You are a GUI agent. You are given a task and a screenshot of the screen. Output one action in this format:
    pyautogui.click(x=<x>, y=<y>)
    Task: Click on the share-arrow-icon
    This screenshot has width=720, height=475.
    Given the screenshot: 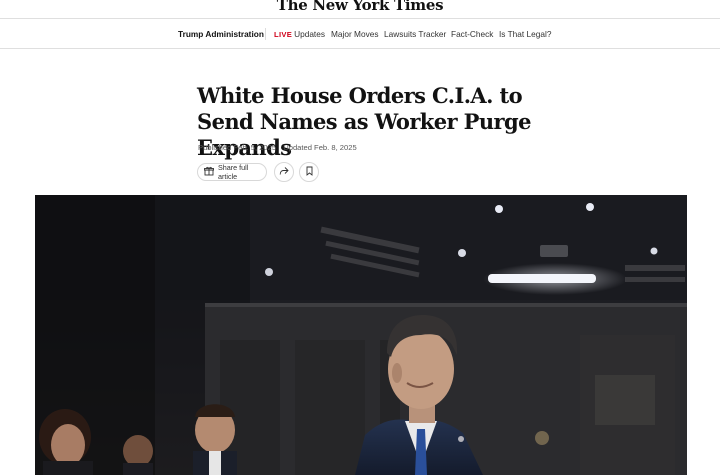 What is the action you would take?
    pyautogui.click(x=284, y=172)
    